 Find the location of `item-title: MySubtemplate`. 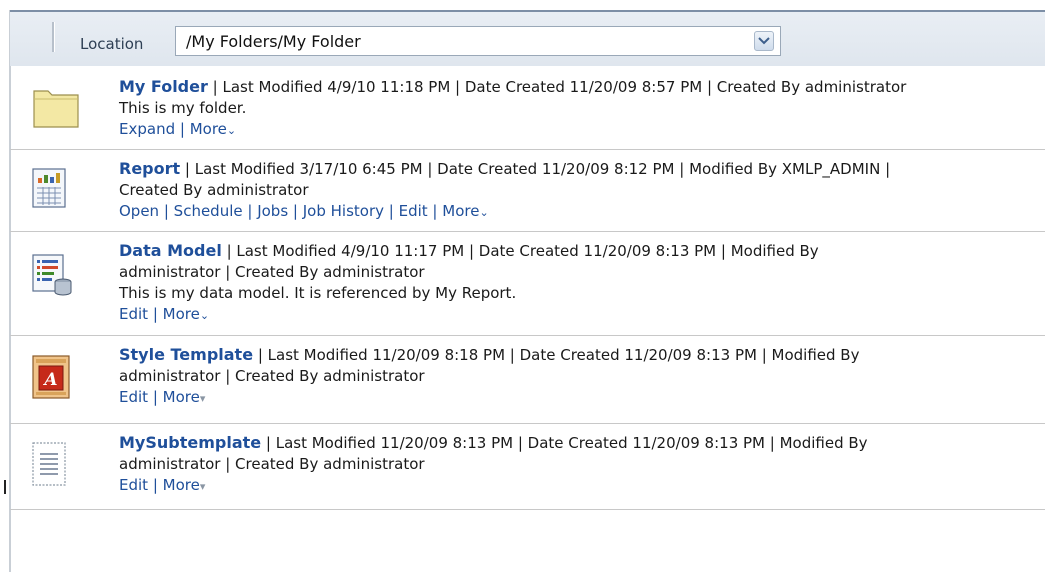

item-title: MySubtemplate is located at coordinates (190, 442).